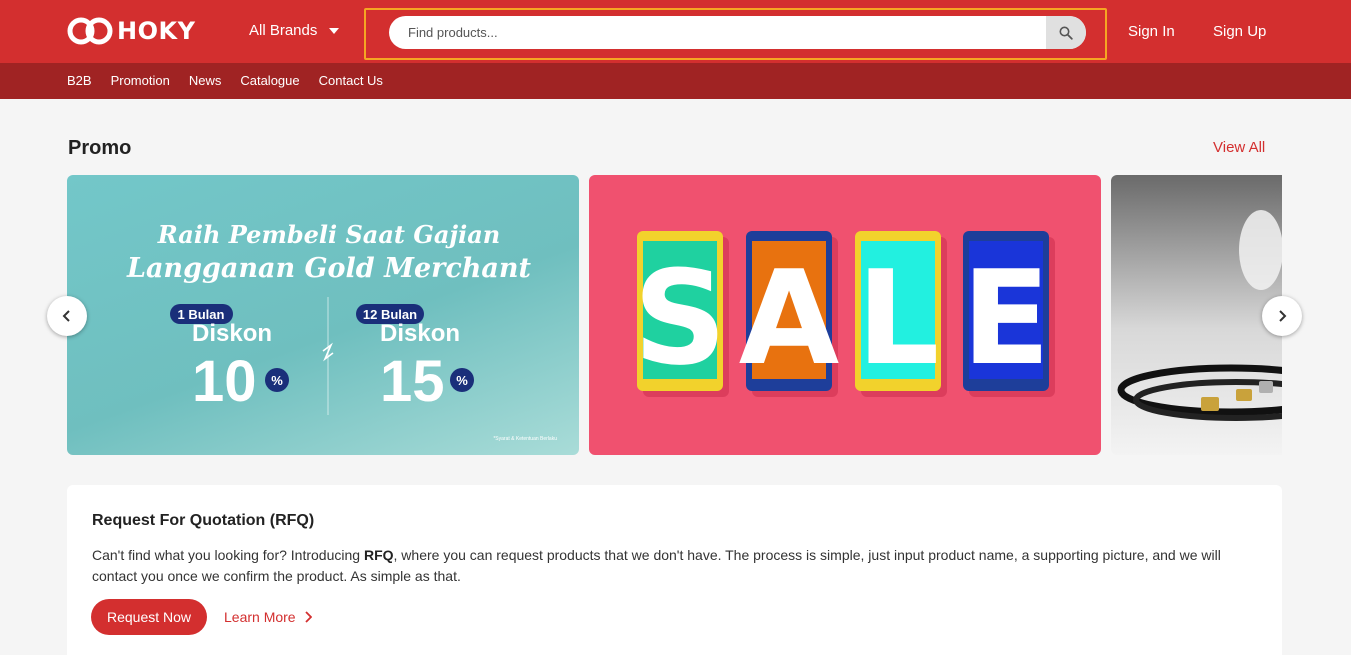 The width and height of the screenshot is (1351, 655). I want to click on search-bar, so click(737, 32).